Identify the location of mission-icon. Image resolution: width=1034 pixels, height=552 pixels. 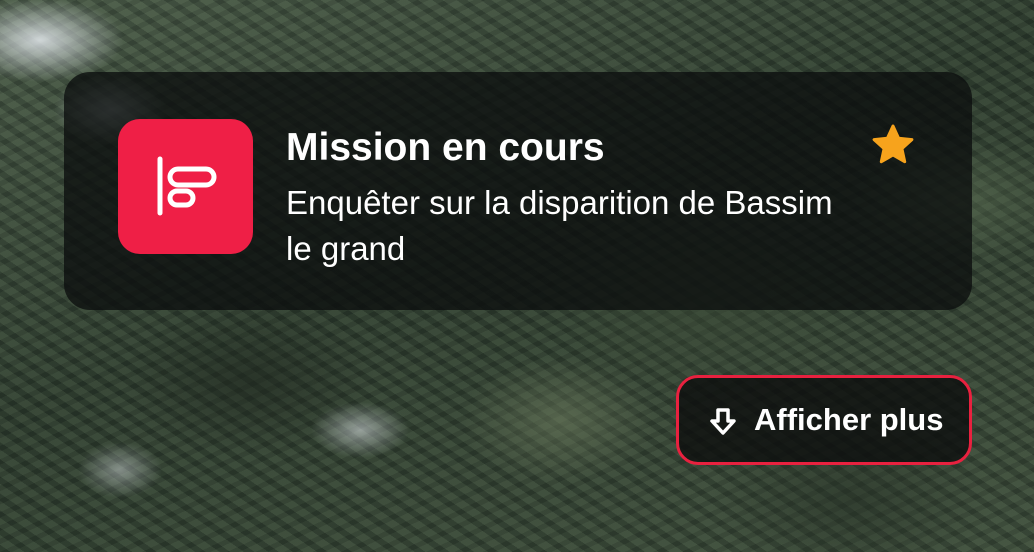
(187, 186).